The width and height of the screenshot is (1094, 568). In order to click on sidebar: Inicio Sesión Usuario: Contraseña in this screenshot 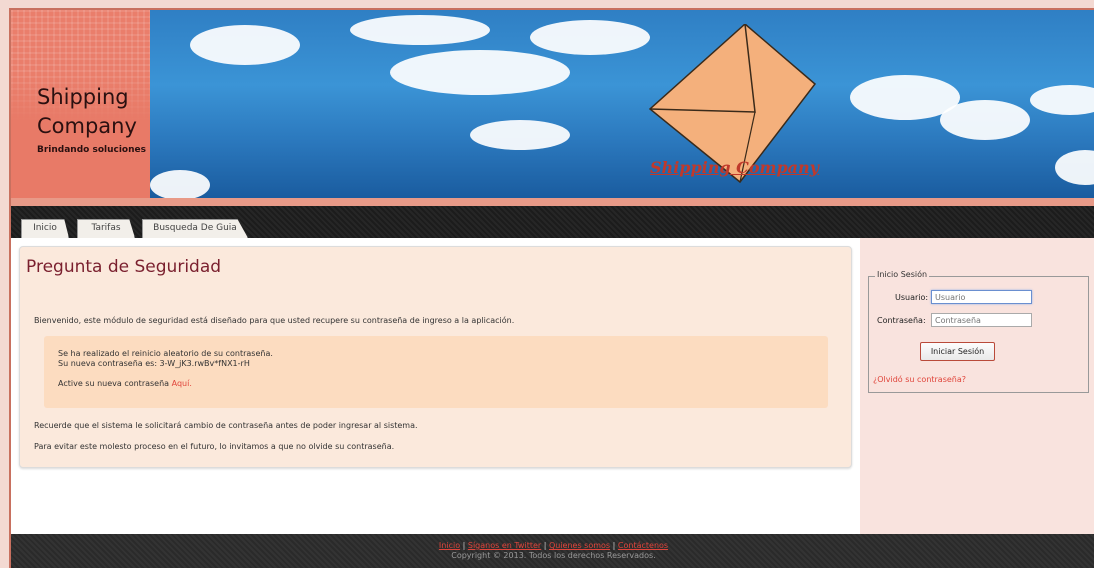, I will do `click(977, 386)`.